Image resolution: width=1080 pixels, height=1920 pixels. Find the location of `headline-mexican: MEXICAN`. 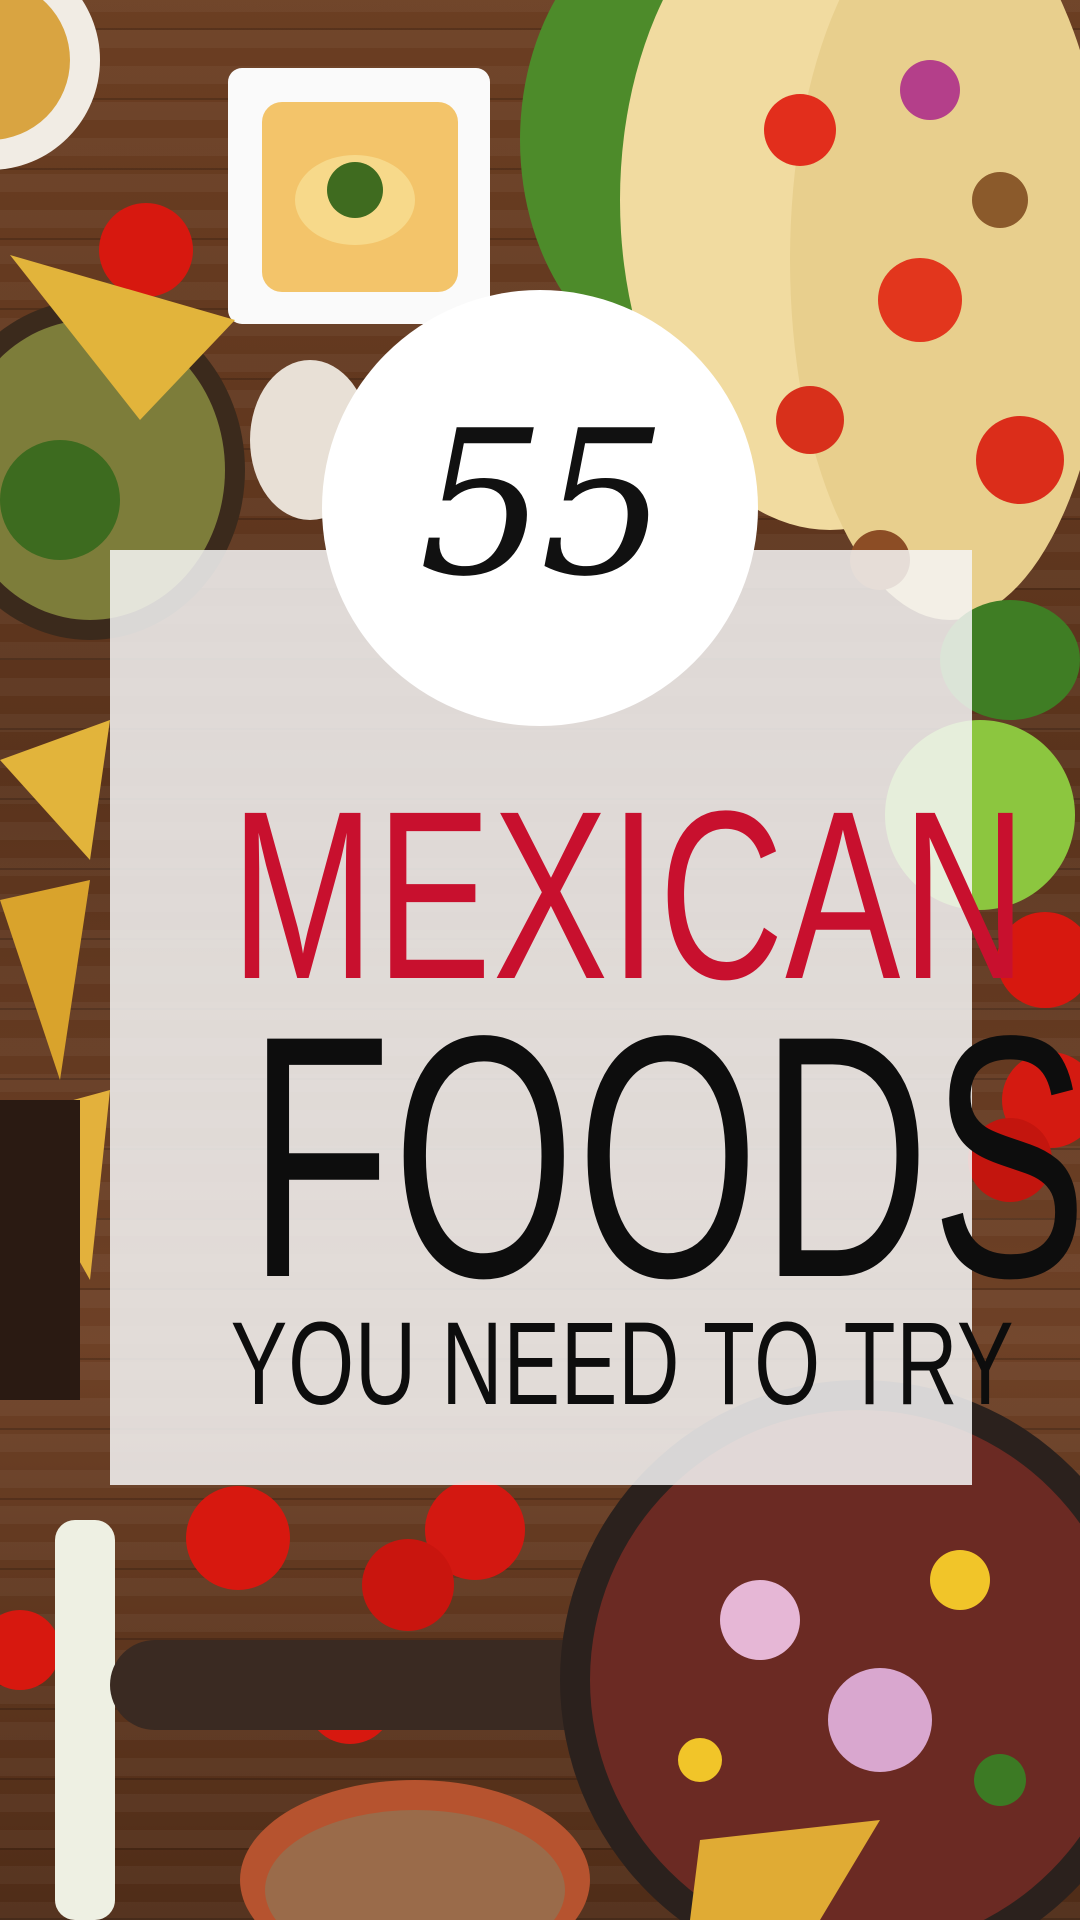

headline-mexican: MEXICAN is located at coordinates (629, 895).